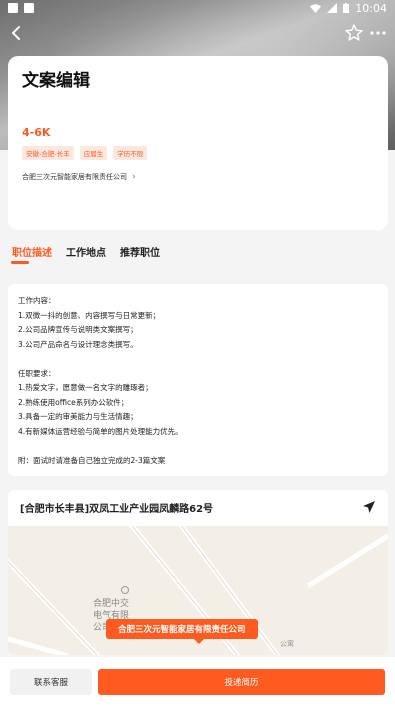 This screenshot has width=395, height=707. Describe the element at coordinates (369, 507) in the screenshot. I see `navigation-arrow-icon` at that location.